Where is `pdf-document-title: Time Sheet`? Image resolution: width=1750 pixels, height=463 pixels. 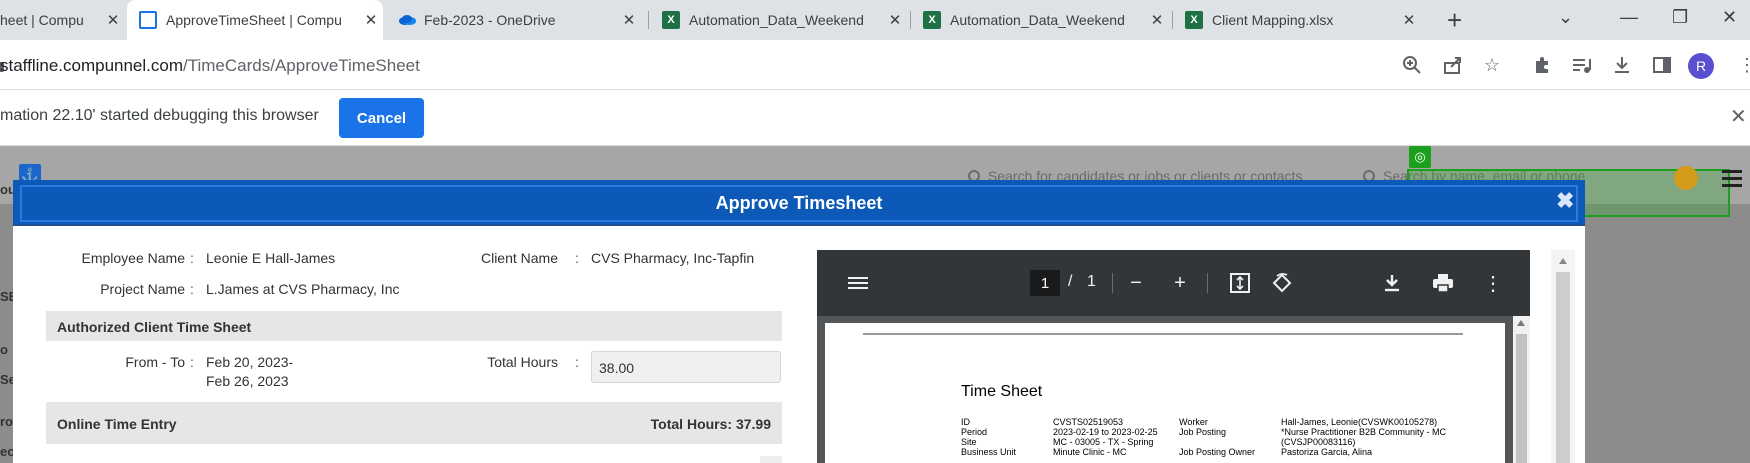 pdf-document-title: Time Sheet is located at coordinates (1002, 391).